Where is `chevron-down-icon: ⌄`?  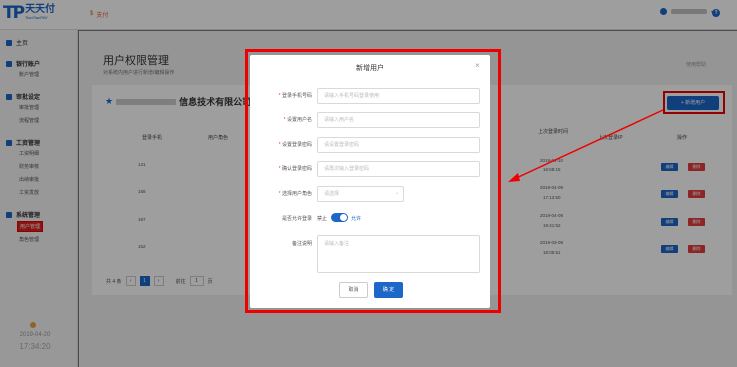 chevron-down-icon: ⌄ is located at coordinates (397, 193).